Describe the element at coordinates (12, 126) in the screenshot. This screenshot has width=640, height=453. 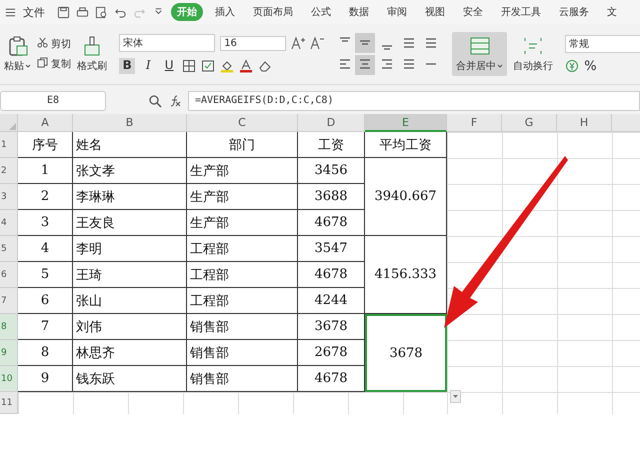
I see `corner-triangle-icon` at that location.